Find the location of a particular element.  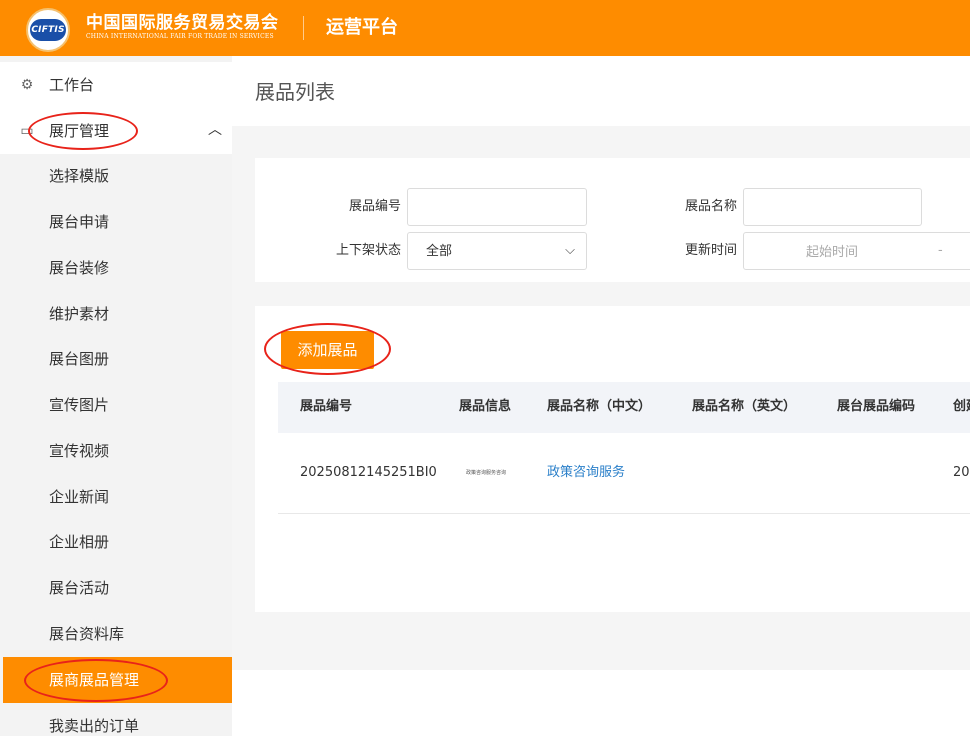

sidebar-item-label: 展商展品管理 is located at coordinates (94, 680).